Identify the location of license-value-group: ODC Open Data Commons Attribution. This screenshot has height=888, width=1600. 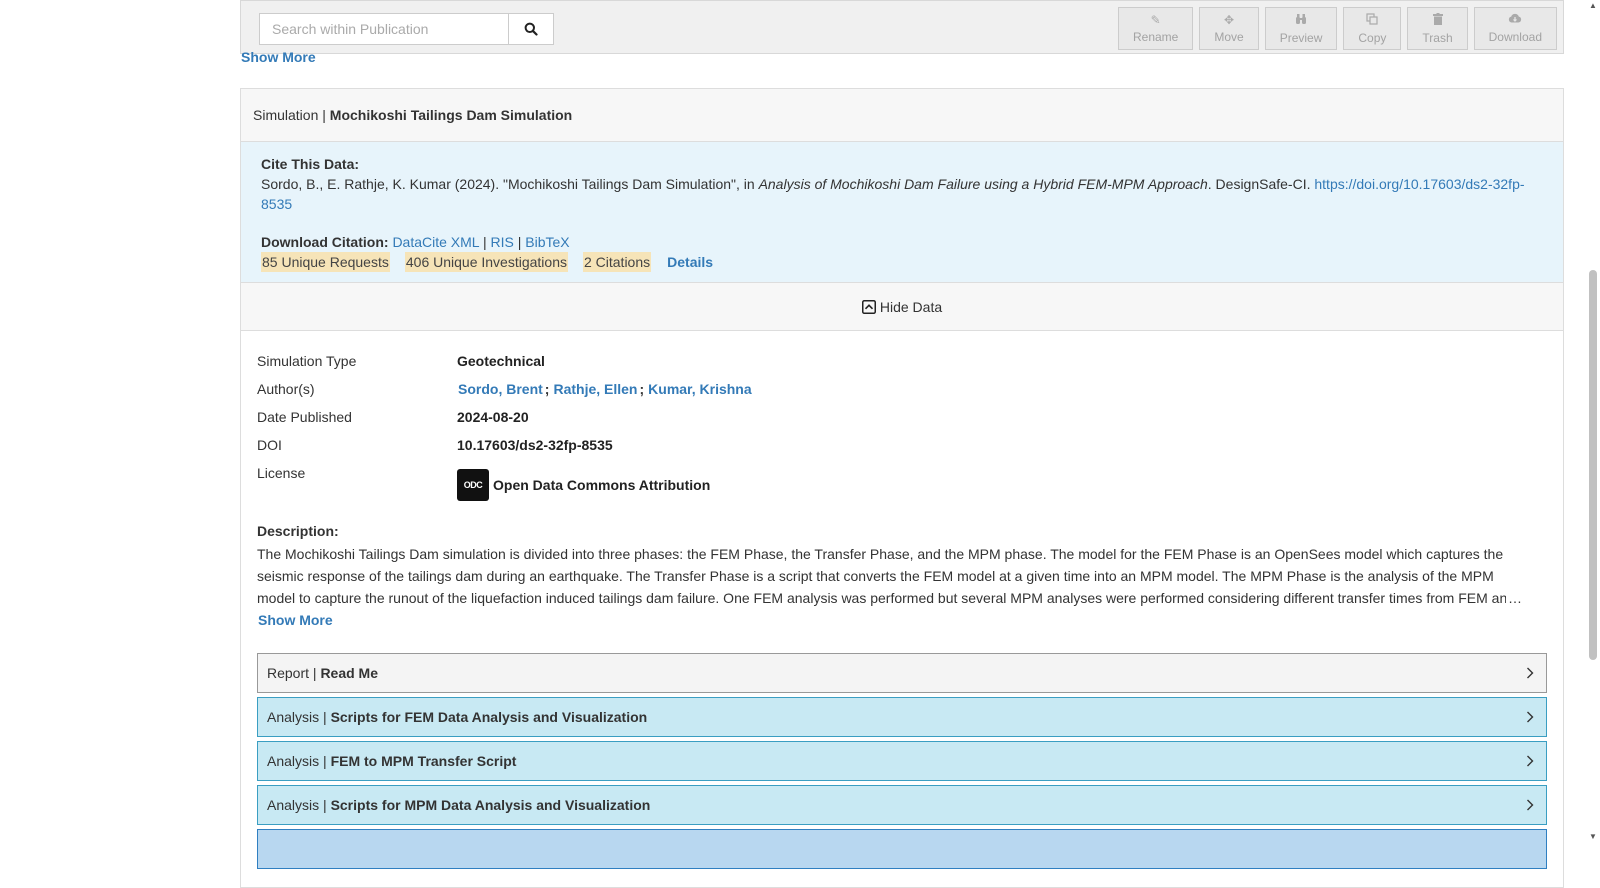
(583, 485).